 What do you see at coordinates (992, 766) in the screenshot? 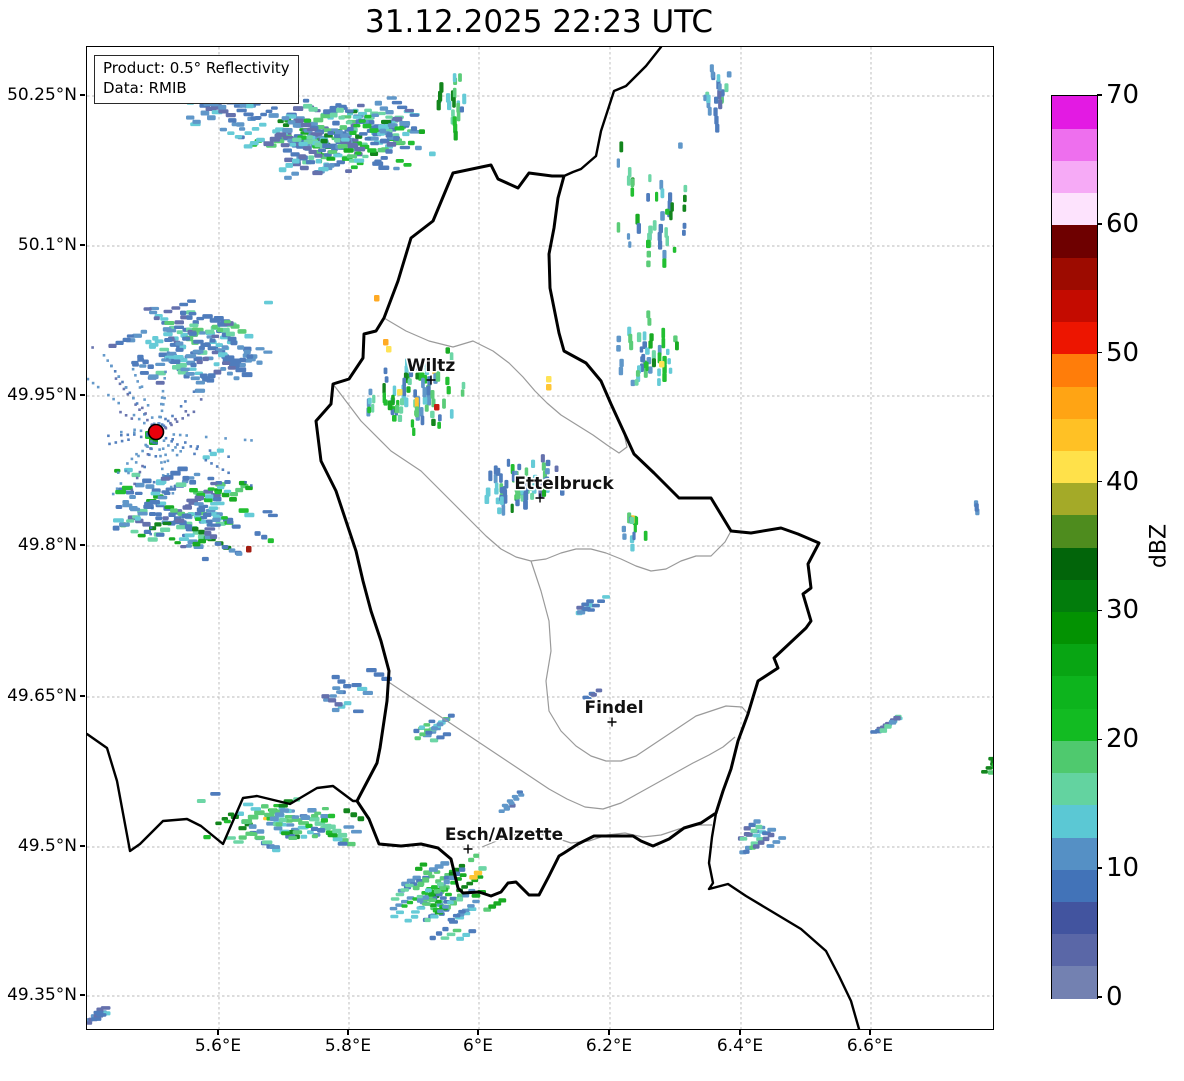
I see `radar-echo-hot-pixel` at bounding box center [992, 766].